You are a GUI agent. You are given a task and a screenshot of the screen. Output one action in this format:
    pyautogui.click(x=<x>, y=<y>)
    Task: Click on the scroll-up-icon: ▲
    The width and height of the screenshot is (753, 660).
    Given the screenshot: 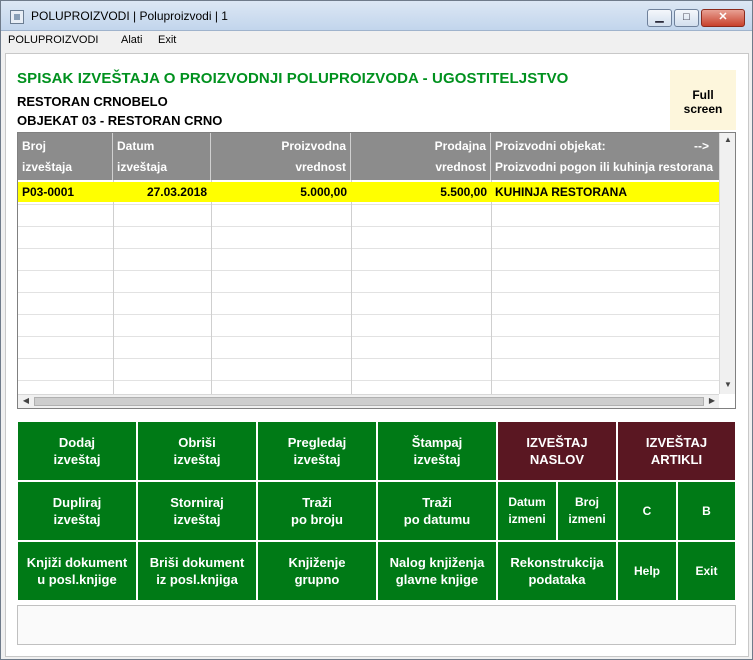 What is the action you would take?
    pyautogui.click(x=727, y=139)
    